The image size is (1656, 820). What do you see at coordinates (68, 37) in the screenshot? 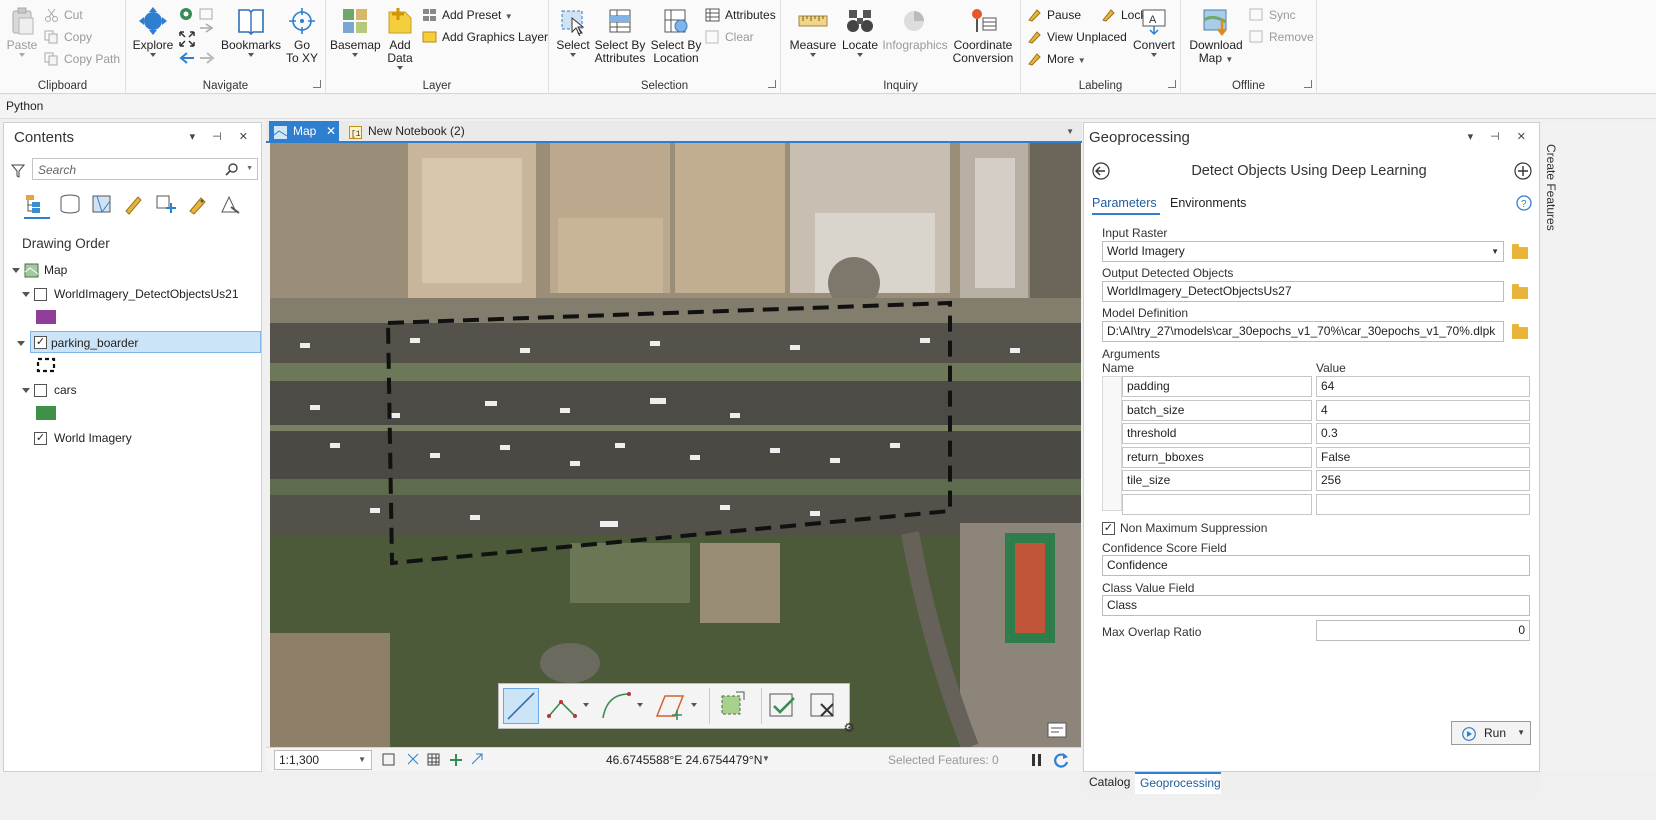
I see `copy-button: Copy` at bounding box center [68, 37].